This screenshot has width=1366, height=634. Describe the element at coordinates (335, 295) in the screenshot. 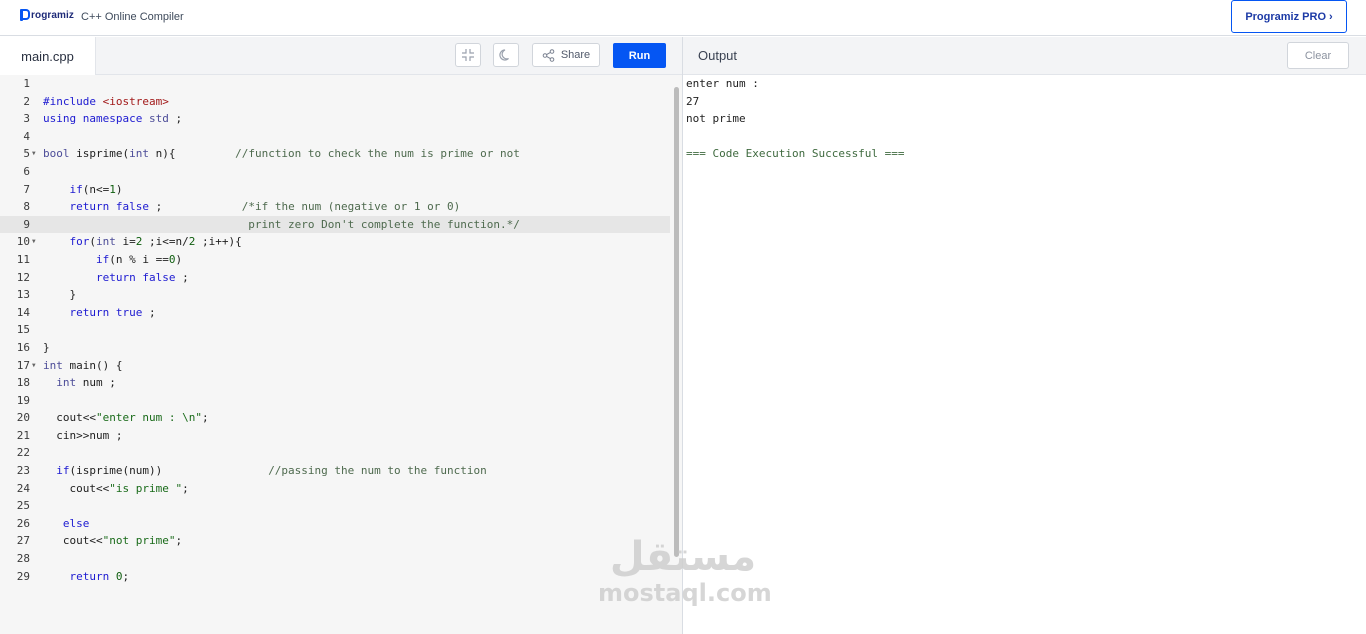

I see `code-line: 13 }` at that location.